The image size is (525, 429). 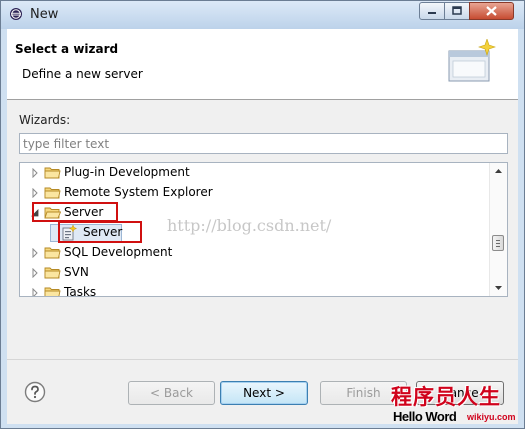 What do you see at coordinates (45, 120) in the screenshot?
I see `wizards-label: Wizards:` at bounding box center [45, 120].